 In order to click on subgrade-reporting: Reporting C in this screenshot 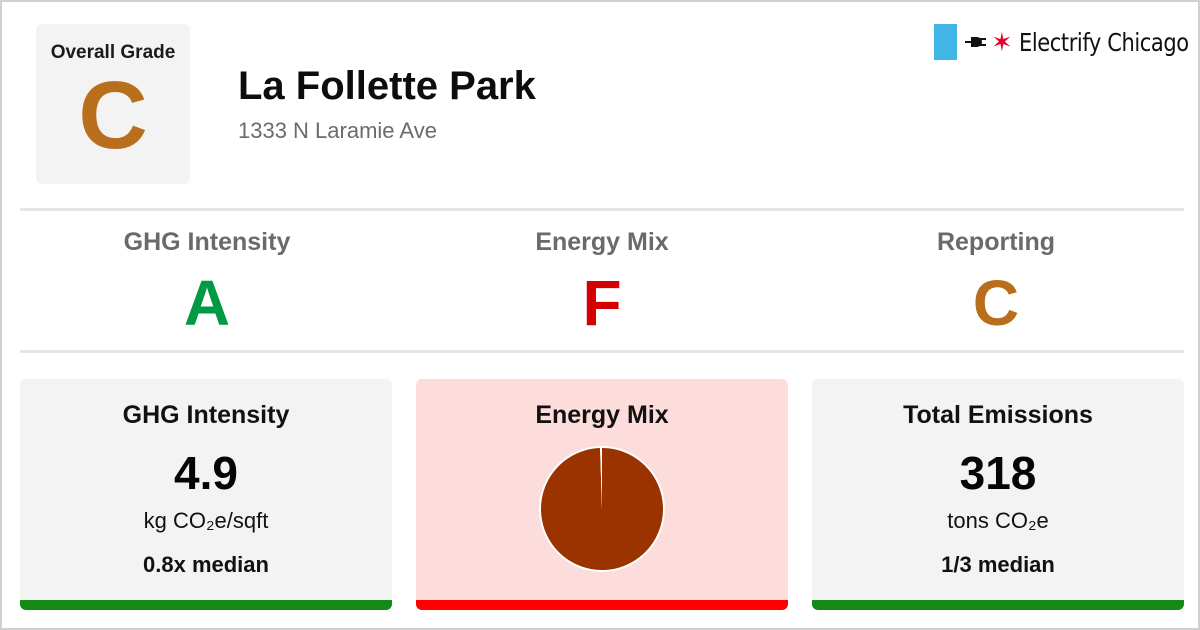, I will do `click(996, 281)`.